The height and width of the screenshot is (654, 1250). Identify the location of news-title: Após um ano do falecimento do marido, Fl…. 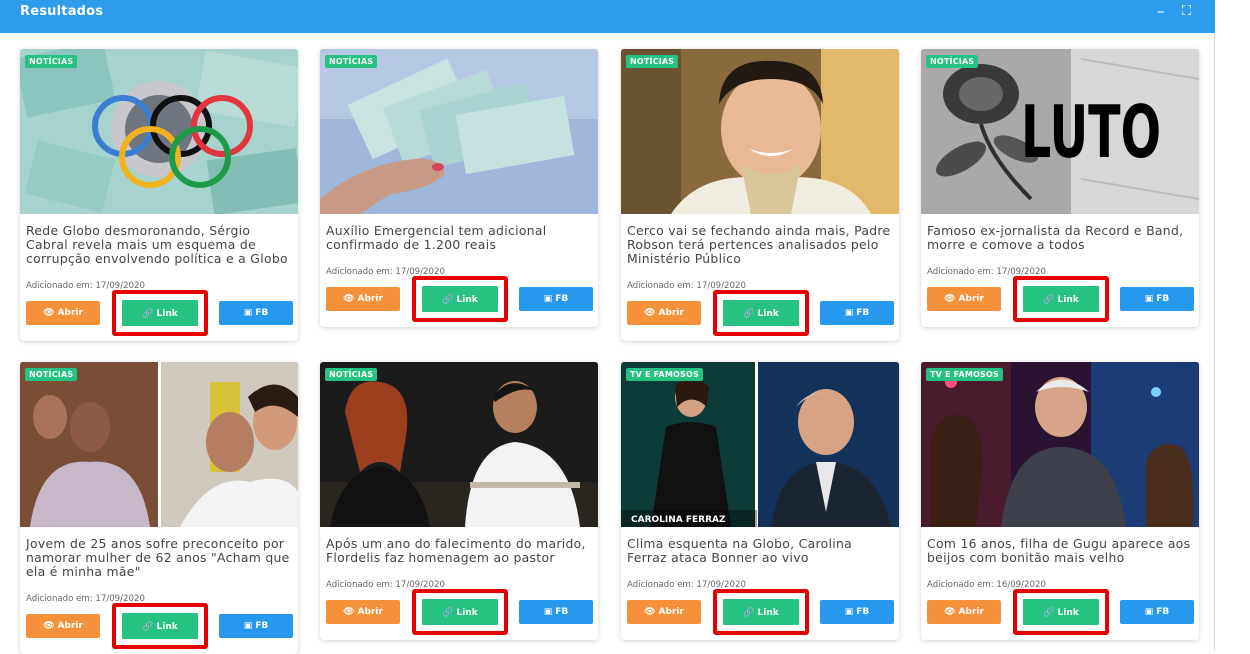
(456, 550).